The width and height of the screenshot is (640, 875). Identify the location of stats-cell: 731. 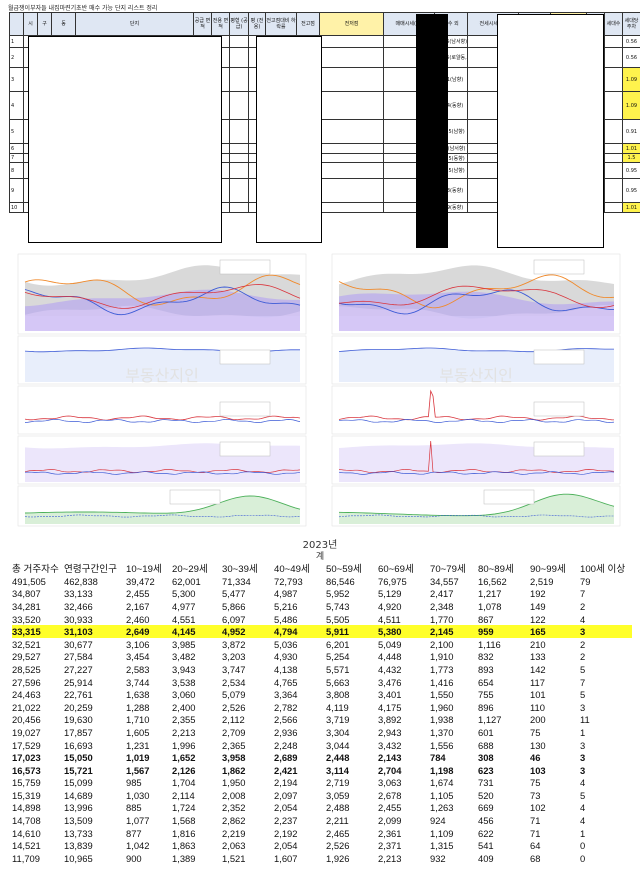
(486, 783).